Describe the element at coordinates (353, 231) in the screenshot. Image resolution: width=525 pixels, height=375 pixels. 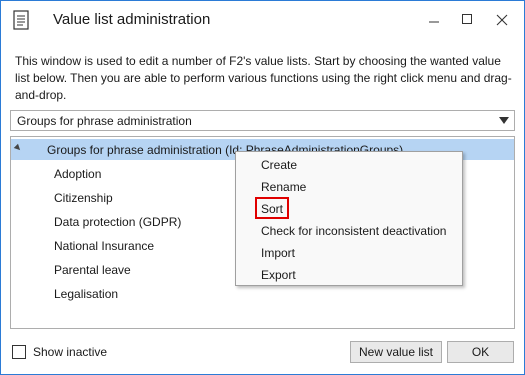
I see `menu-item-check-deactivation: Check for inconsistent deactivation` at that location.